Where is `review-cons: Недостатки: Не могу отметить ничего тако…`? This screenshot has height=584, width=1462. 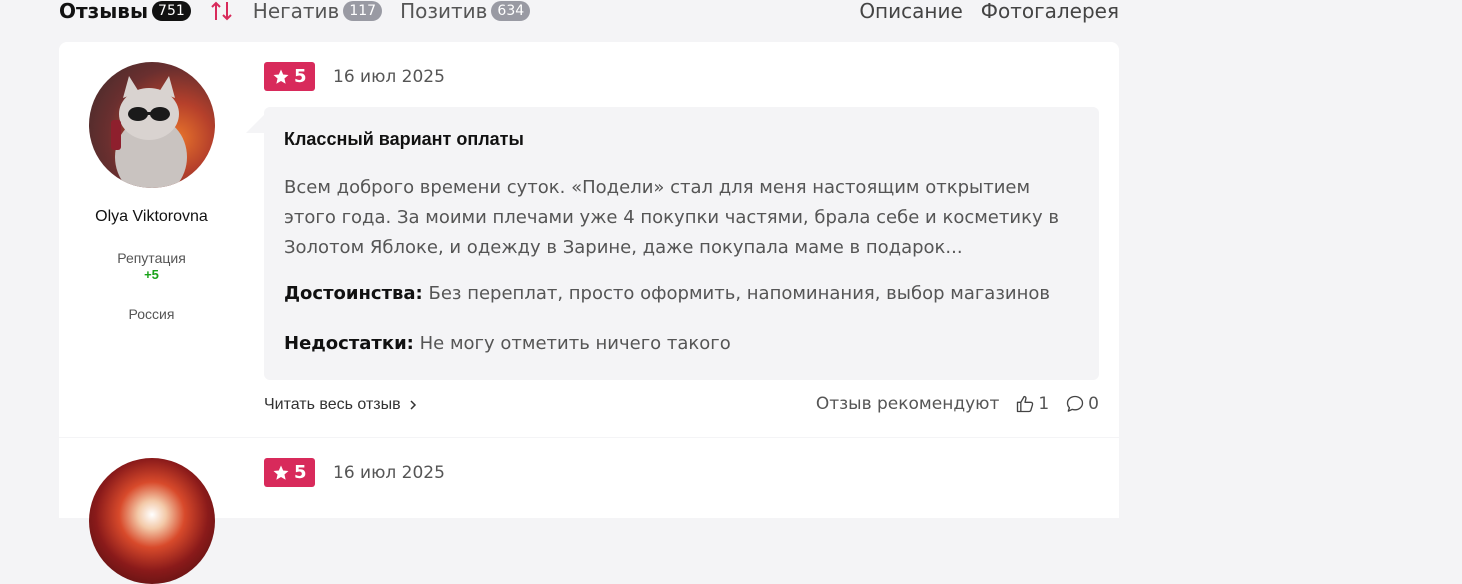
review-cons: Недостатки: Не могу отметить ничего тако… is located at coordinates (507, 343).